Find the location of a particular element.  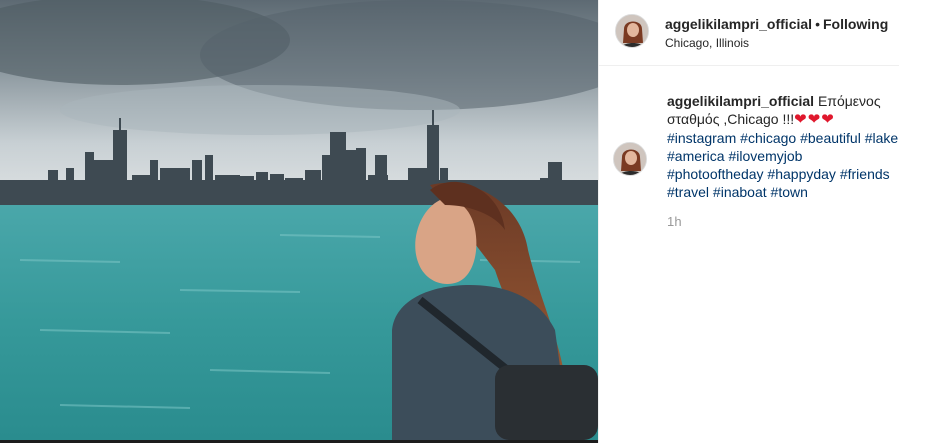

hashtag-link: #happyday is located at coordinates (801, 174).